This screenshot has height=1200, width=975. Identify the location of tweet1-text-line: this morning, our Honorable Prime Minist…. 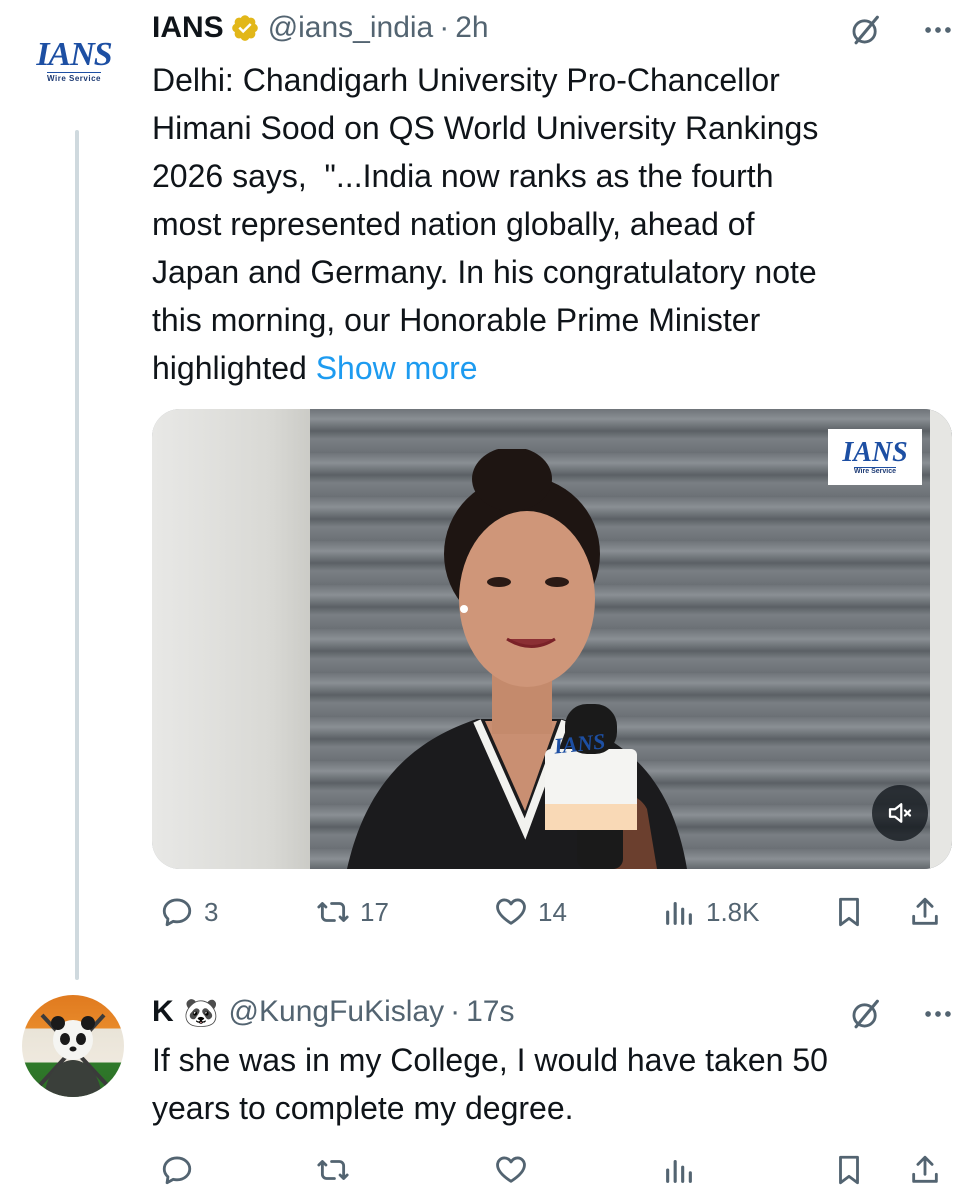
(456, 320).